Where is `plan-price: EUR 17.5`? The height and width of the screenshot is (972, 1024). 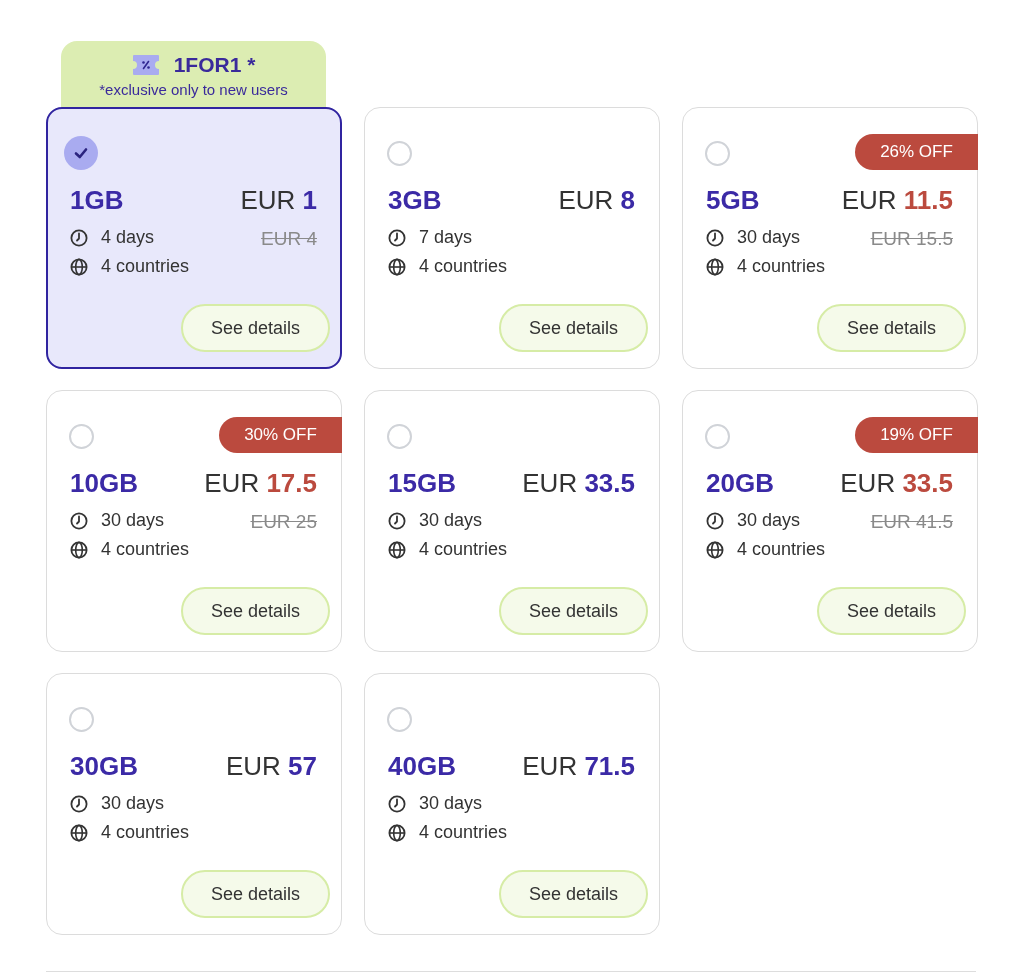 plan-price: EUR 17.5 is located at coordinates (260, 483).